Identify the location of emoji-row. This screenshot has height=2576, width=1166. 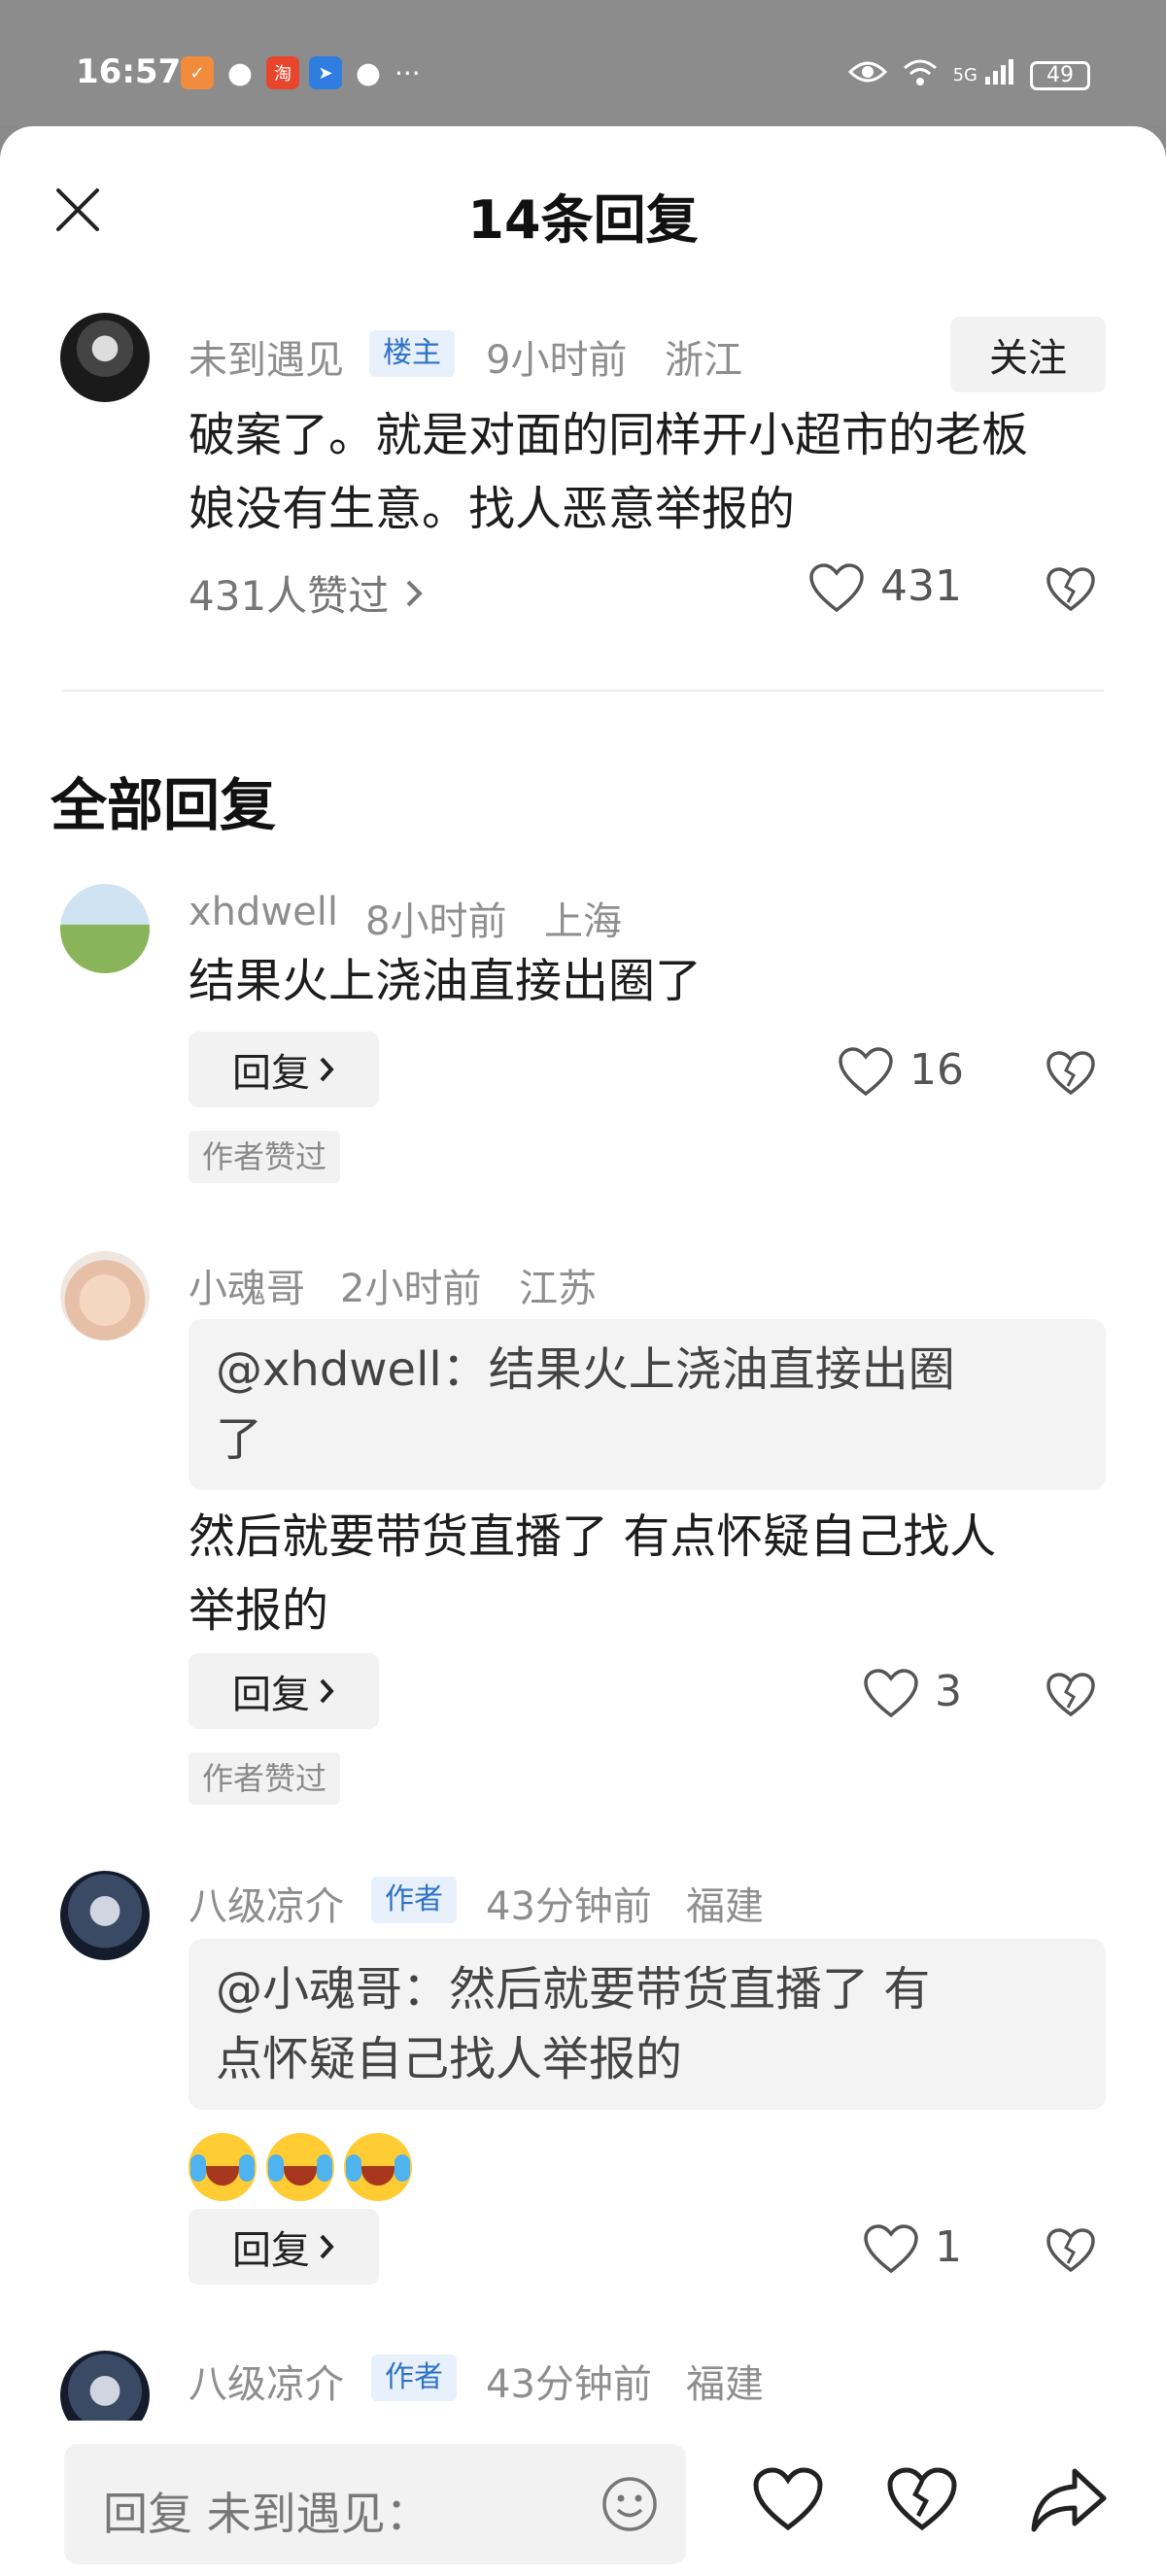
(300, 2167).